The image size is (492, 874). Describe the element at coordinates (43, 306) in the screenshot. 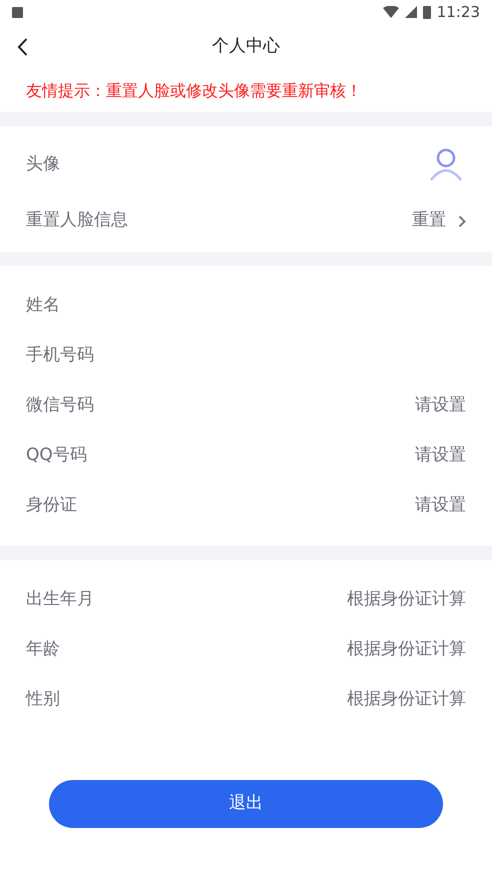

I see `field-label: 姓名` at that location.